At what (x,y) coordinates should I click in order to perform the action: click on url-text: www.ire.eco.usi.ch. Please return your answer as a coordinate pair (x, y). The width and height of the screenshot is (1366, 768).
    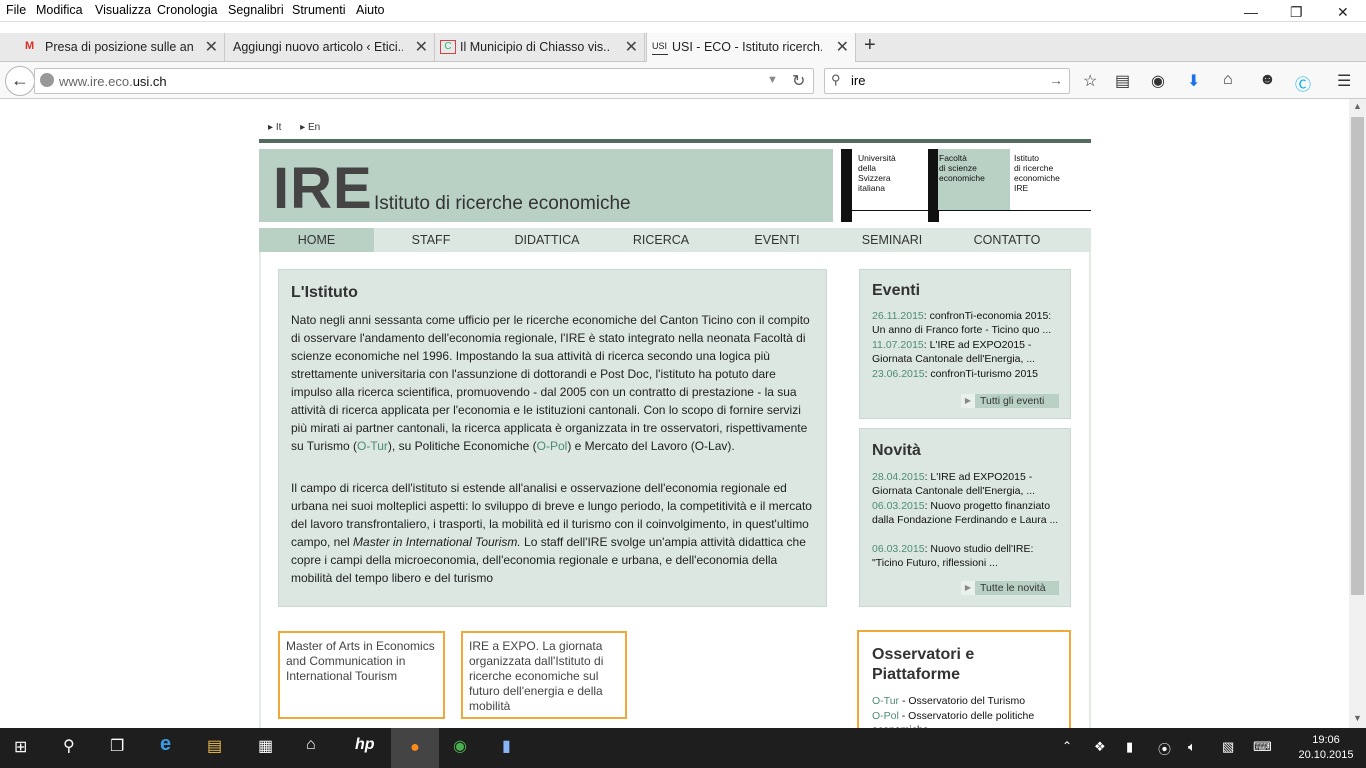
    Looking at the image, I should click on (113, 81).